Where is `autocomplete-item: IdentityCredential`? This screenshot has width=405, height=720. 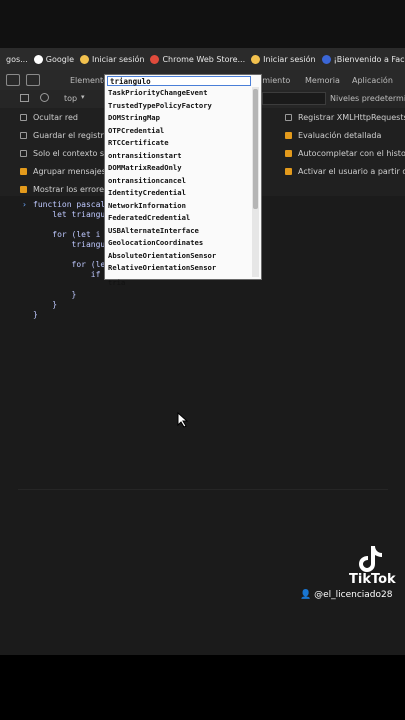 autocomplete-item: IdentityCredential is located at coordinates (147, 193).